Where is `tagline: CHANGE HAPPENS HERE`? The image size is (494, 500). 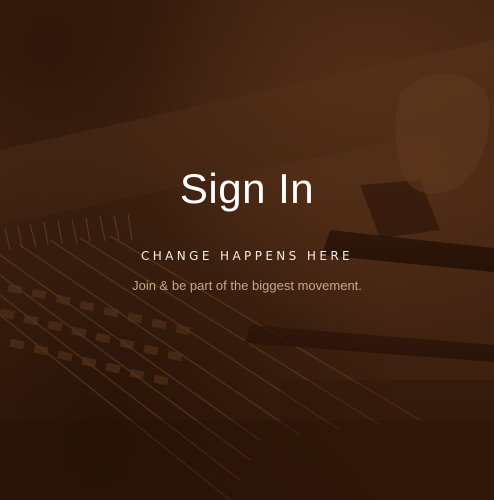 tagline: CHANGE HAPPENS HERE is located at coordinates (247, 256).